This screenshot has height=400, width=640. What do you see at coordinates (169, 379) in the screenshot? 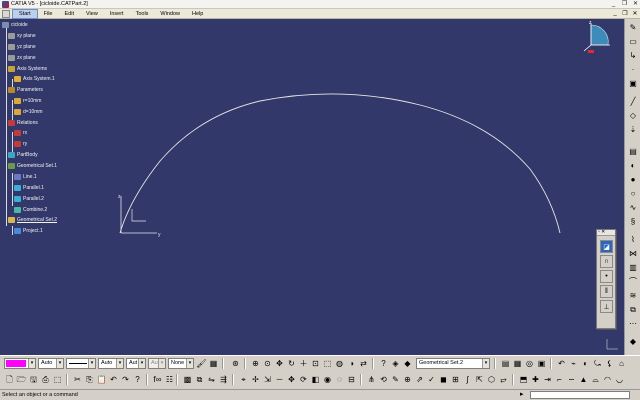
I see `knowledge-icon: ☷` at bounding box center [169, 379].